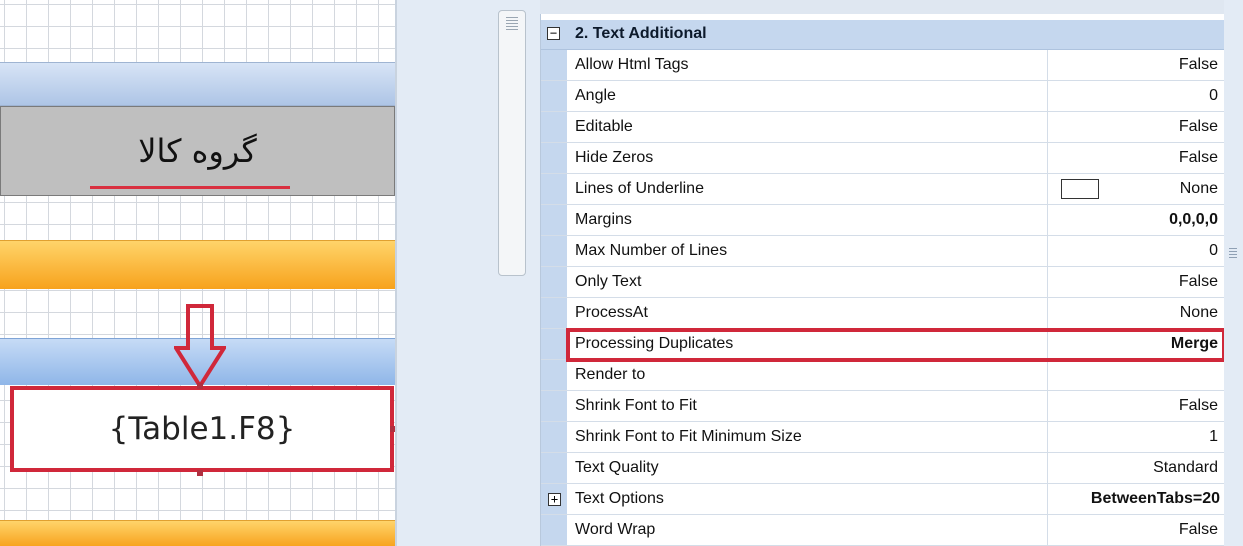  Describe the element at coordinates (882, 468) in the screenshot. I see `property-row-text-quality: Text Quality Standard` at that location.